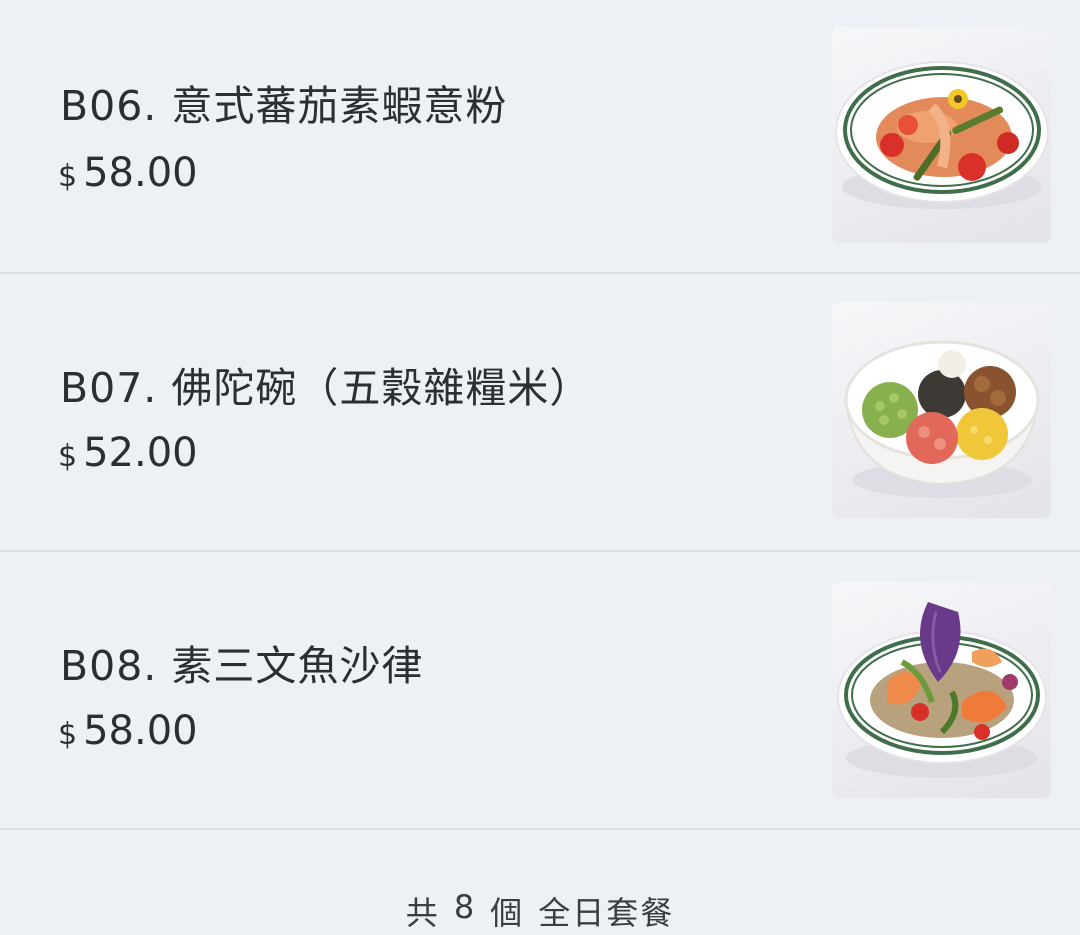  I want to click on salmon-salad-icon, so click(941, 690).